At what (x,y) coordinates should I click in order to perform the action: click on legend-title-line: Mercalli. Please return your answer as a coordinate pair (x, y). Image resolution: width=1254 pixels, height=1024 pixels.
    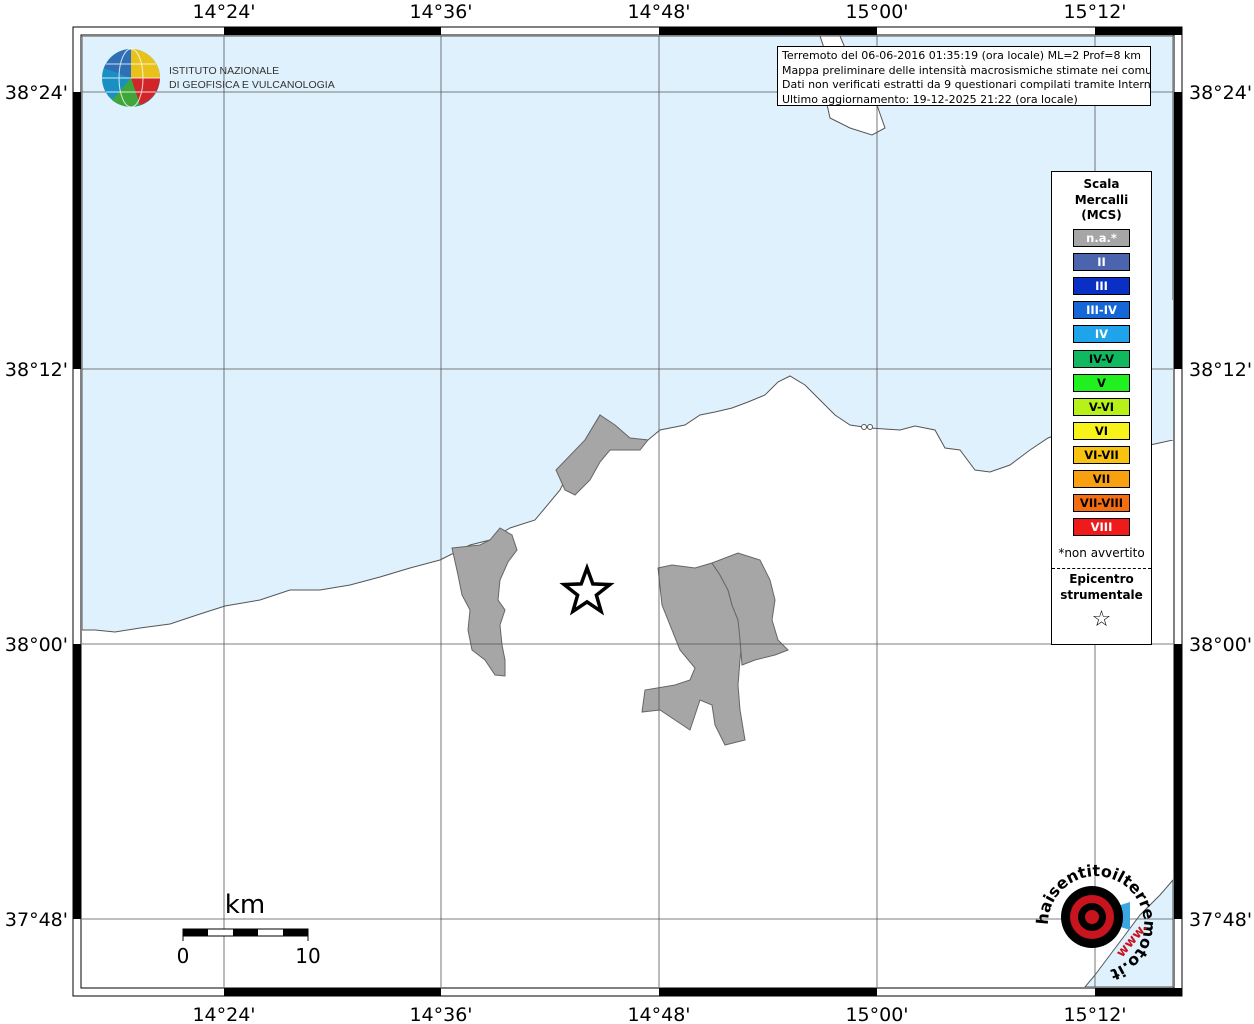
    Looking at the image, I should click on (1101, 199).